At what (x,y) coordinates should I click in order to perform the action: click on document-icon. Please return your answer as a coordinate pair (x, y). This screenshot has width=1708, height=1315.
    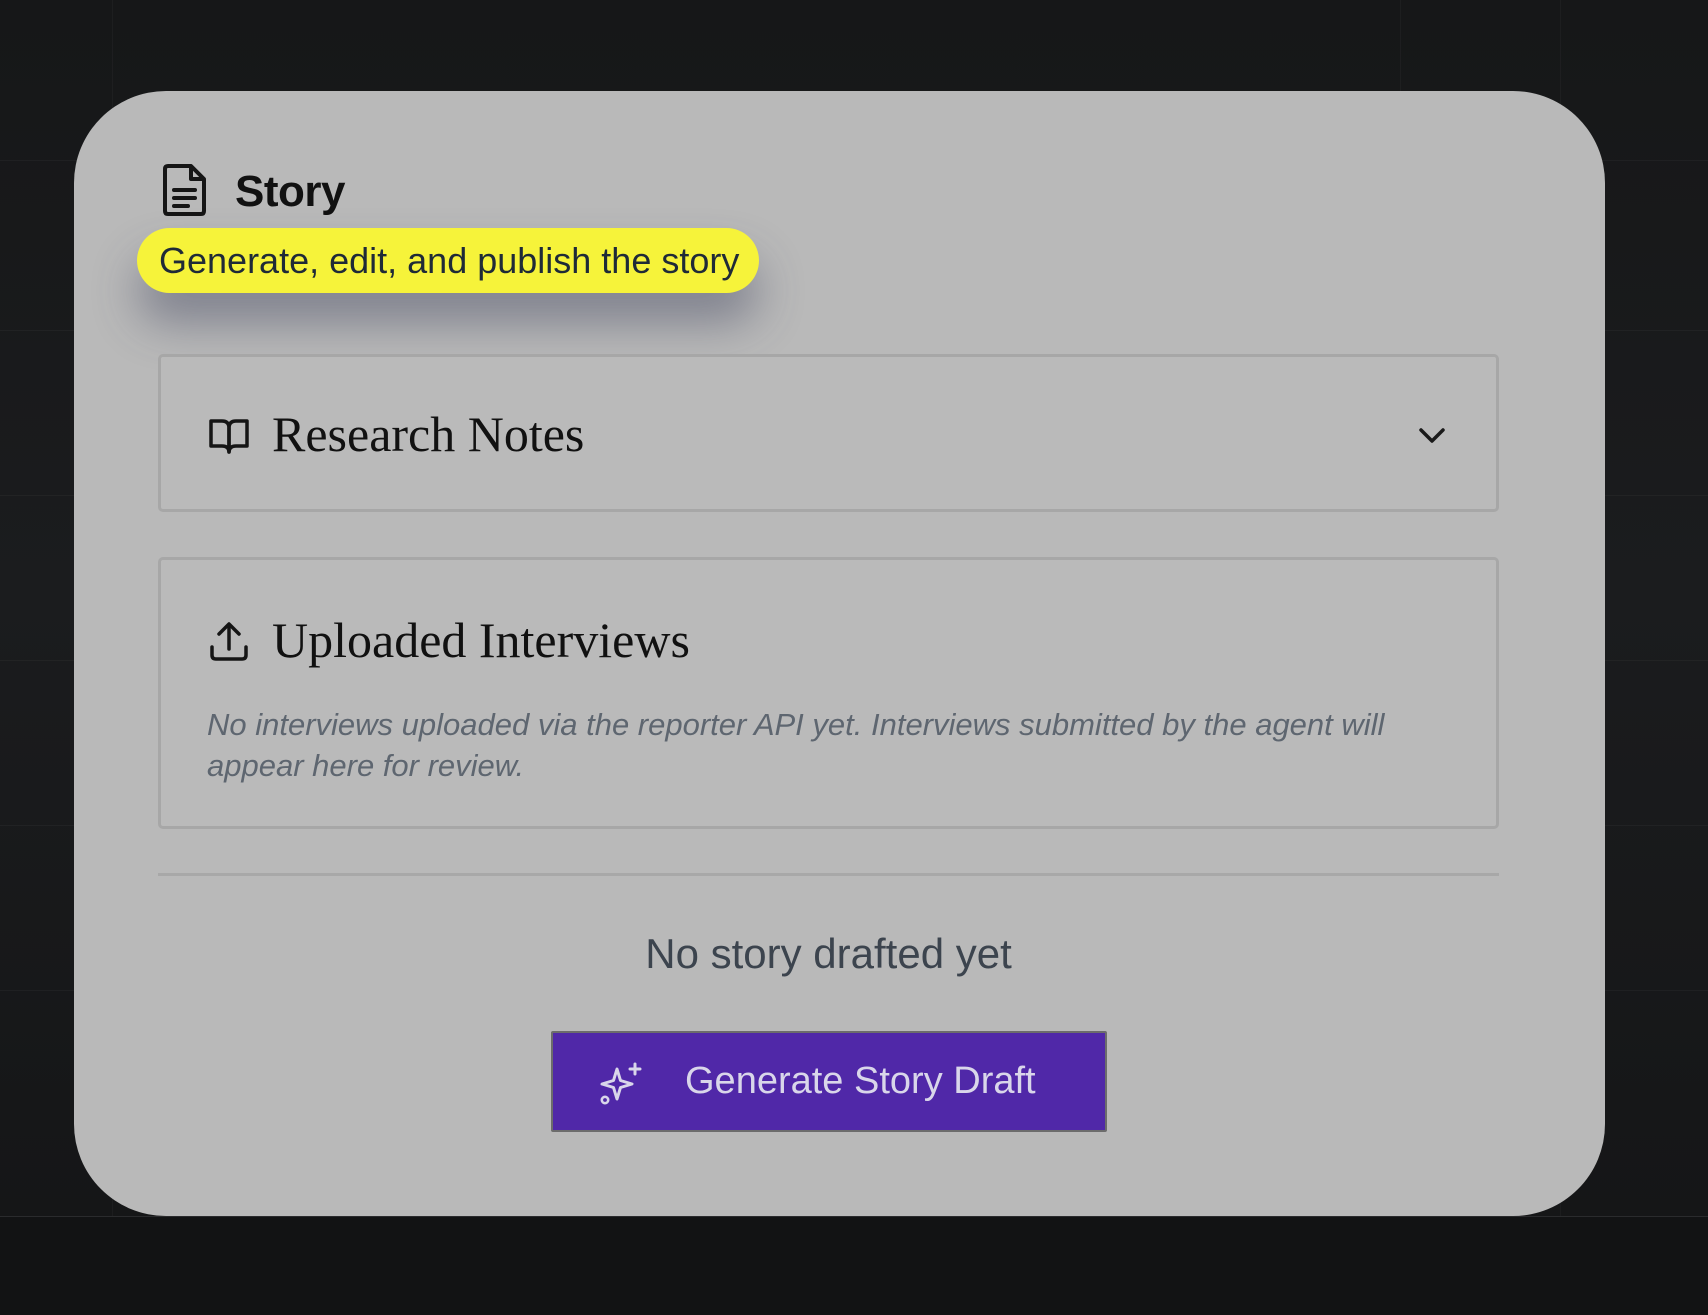
    Looking at the image, I should click on (184, 190).